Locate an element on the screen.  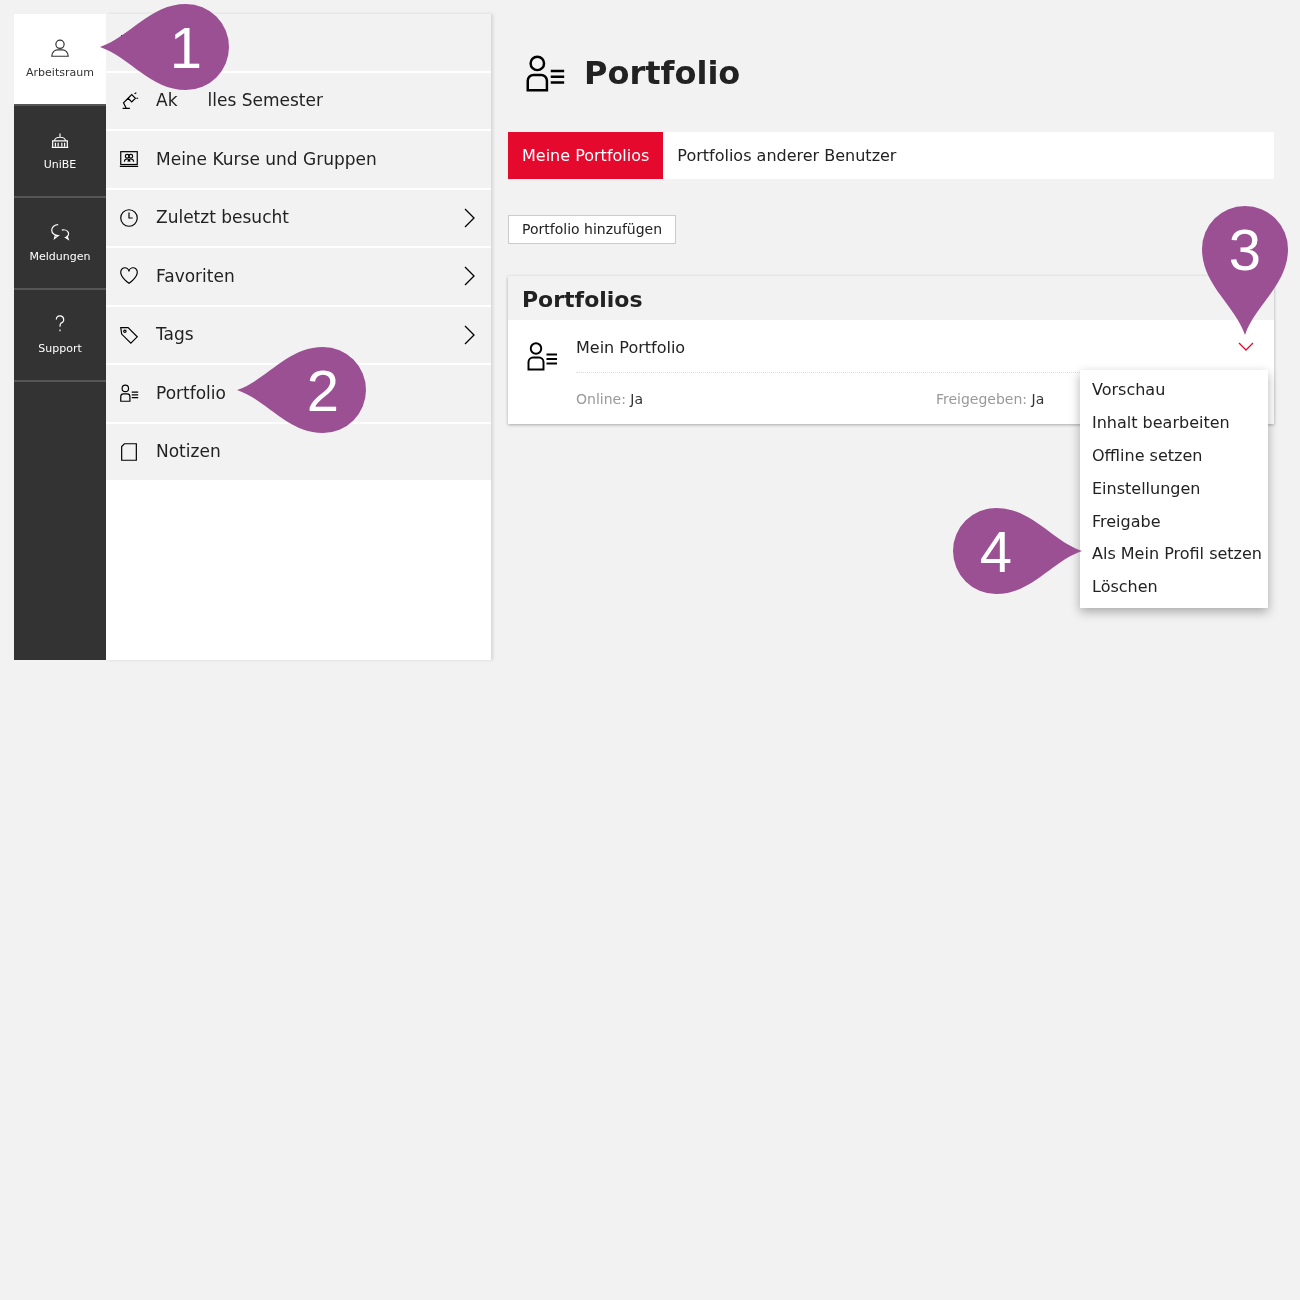
dropdown-item: Als Mein Profil setzen is located at coordinates (1174, 554).